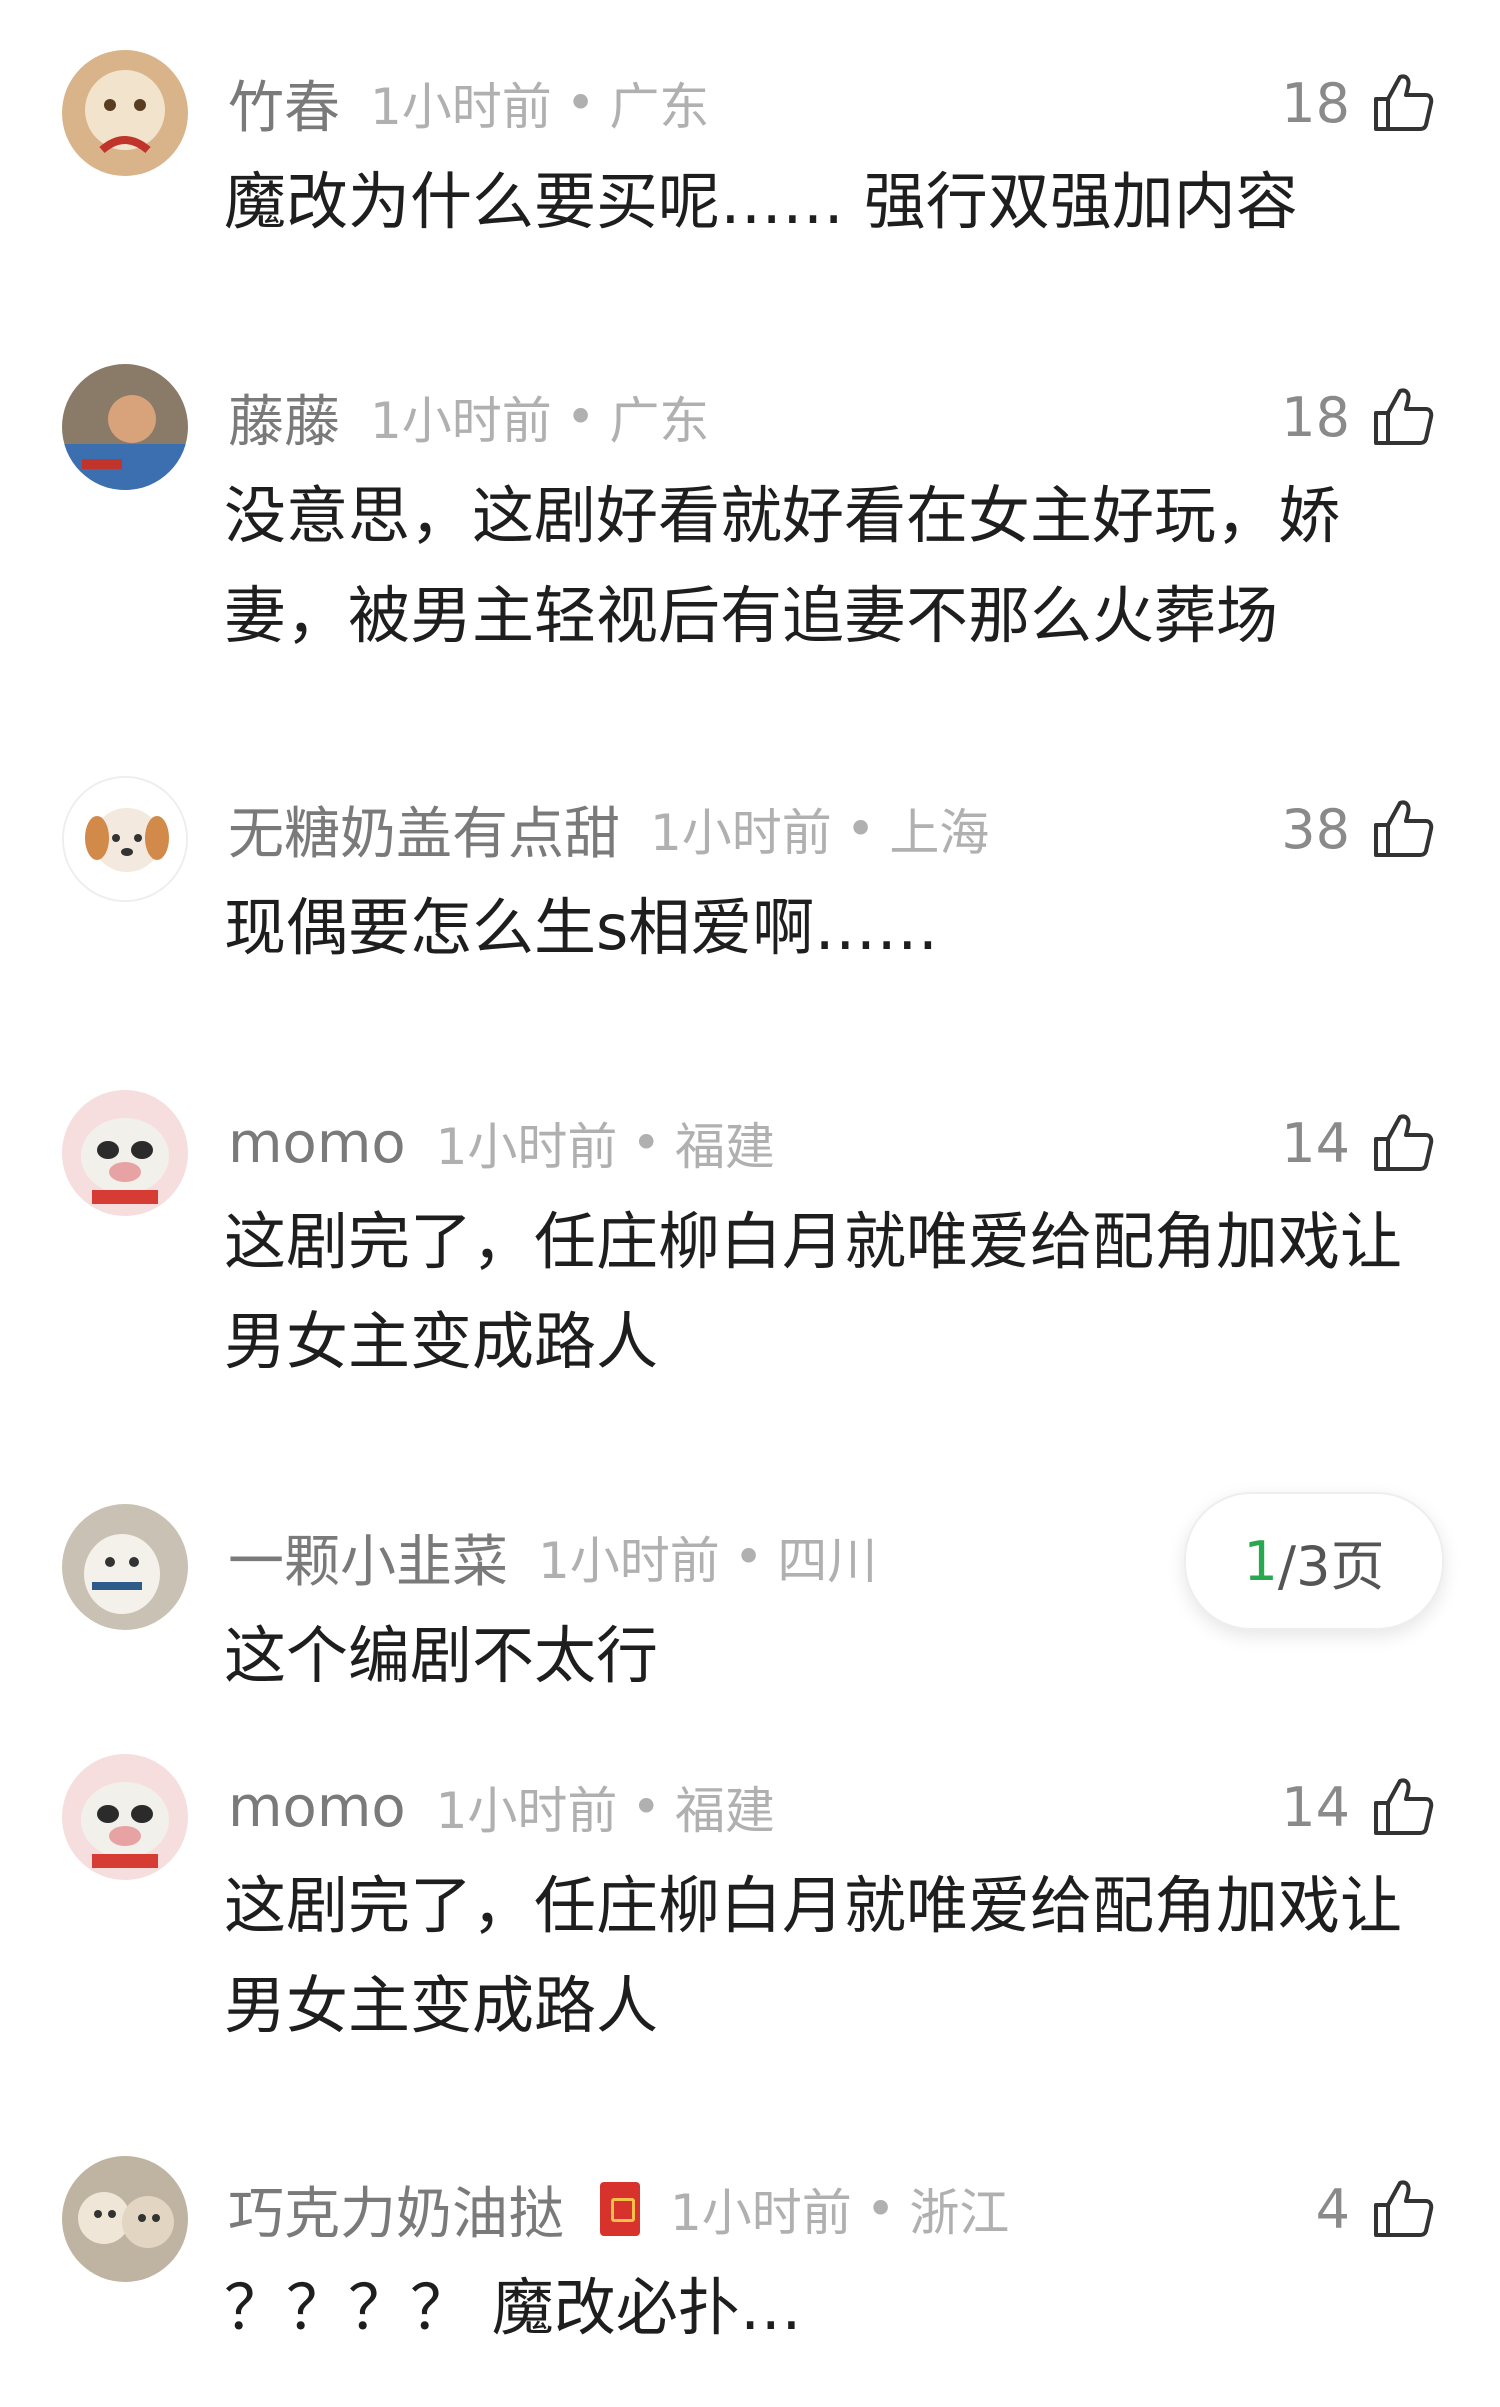 The image size is (1500, 2407). I want to click on comment-location: 上海, so click(939, 833).